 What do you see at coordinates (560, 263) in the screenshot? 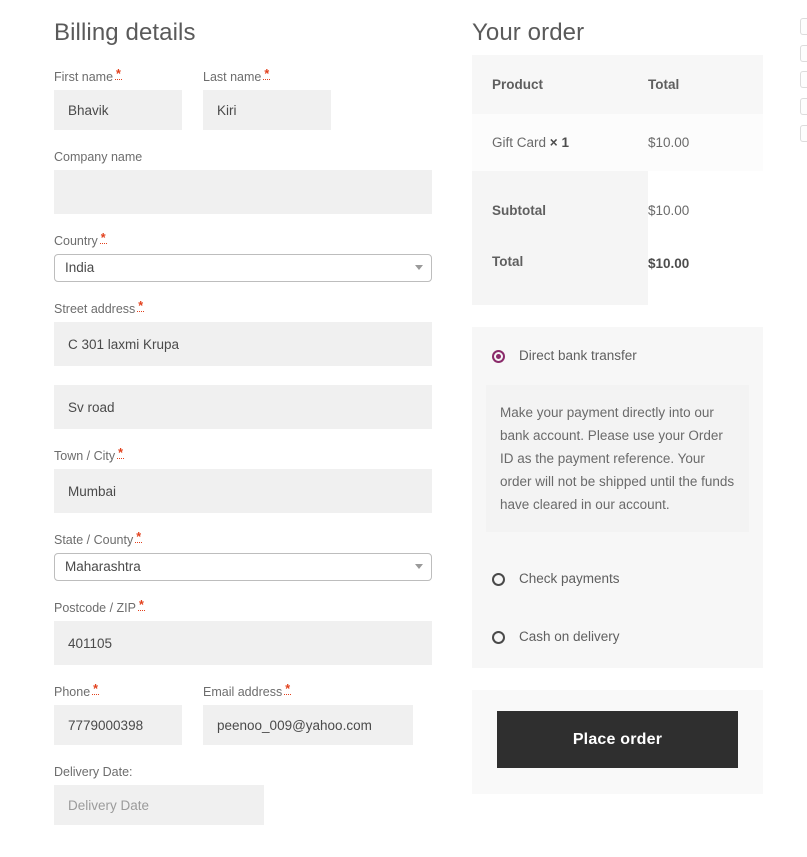
I see `order-total-label: Total` at bounding box center [560, 263].